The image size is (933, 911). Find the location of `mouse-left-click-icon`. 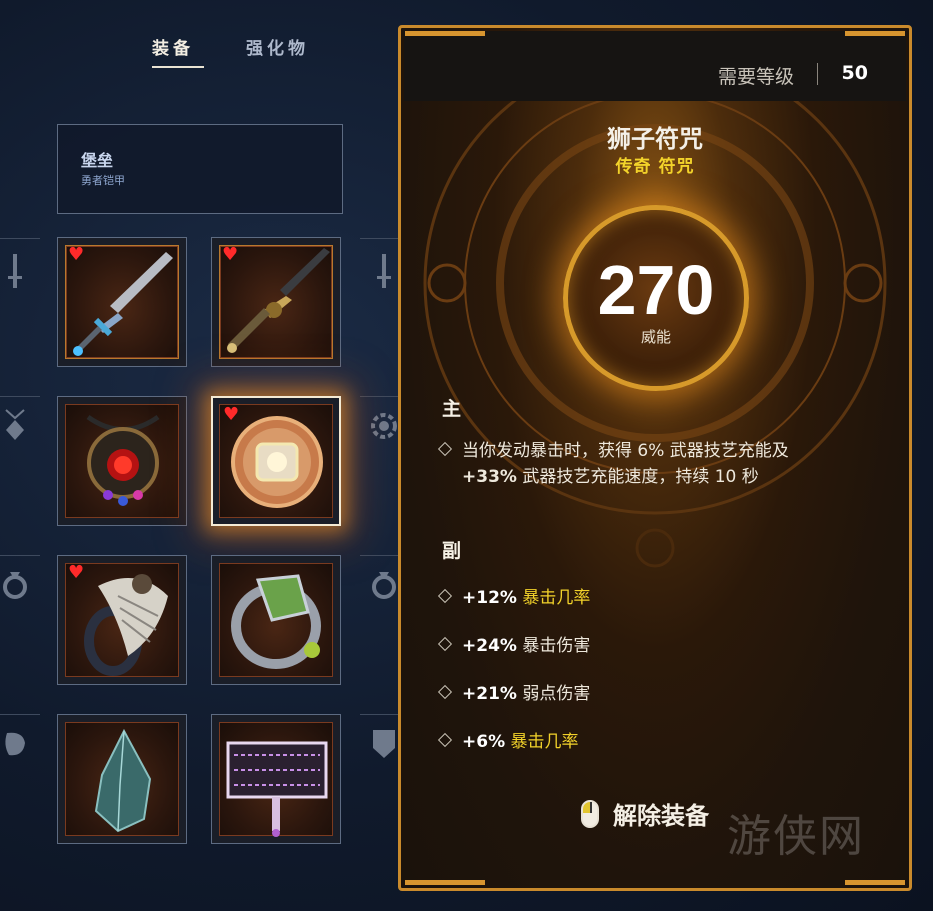

mouse-left-click-icon is located at coordinates (590, 813).